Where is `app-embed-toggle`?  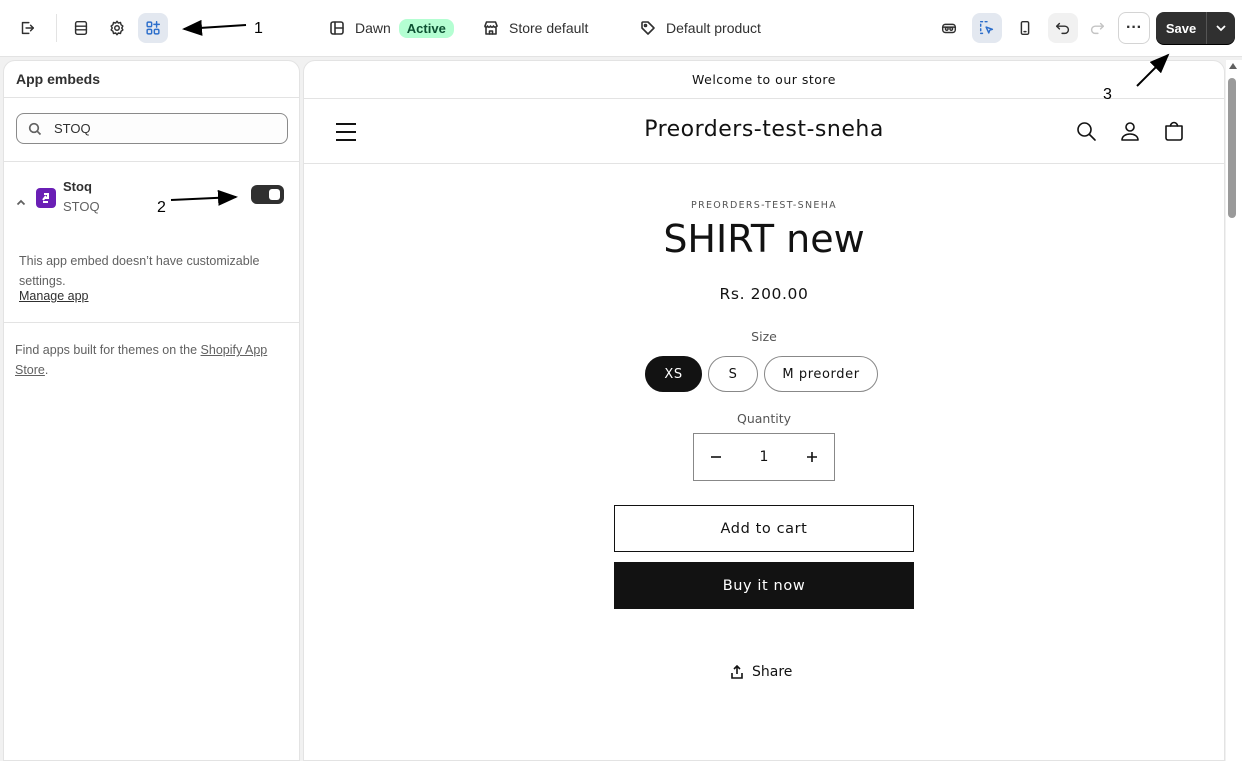
app-embed-toggle is located at coordinates (267, 194).